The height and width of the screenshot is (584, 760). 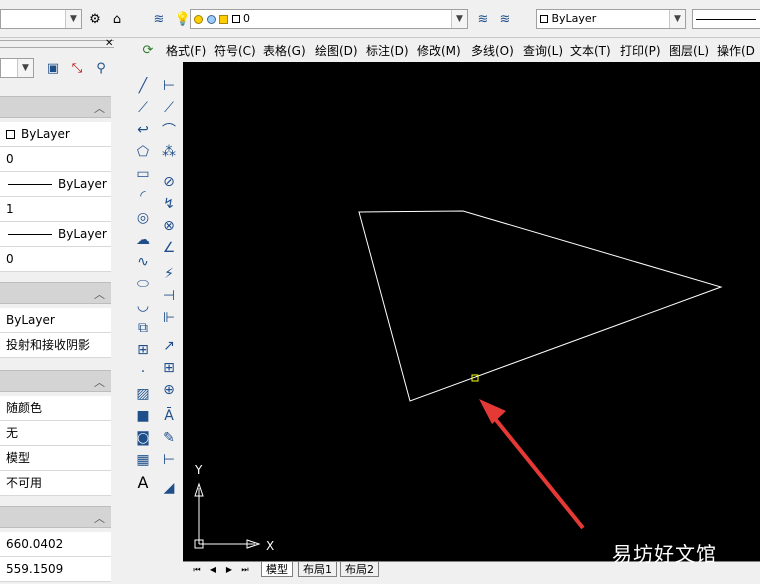 I want to click on settings-icon: ⚙, so click(x=95, y=19).